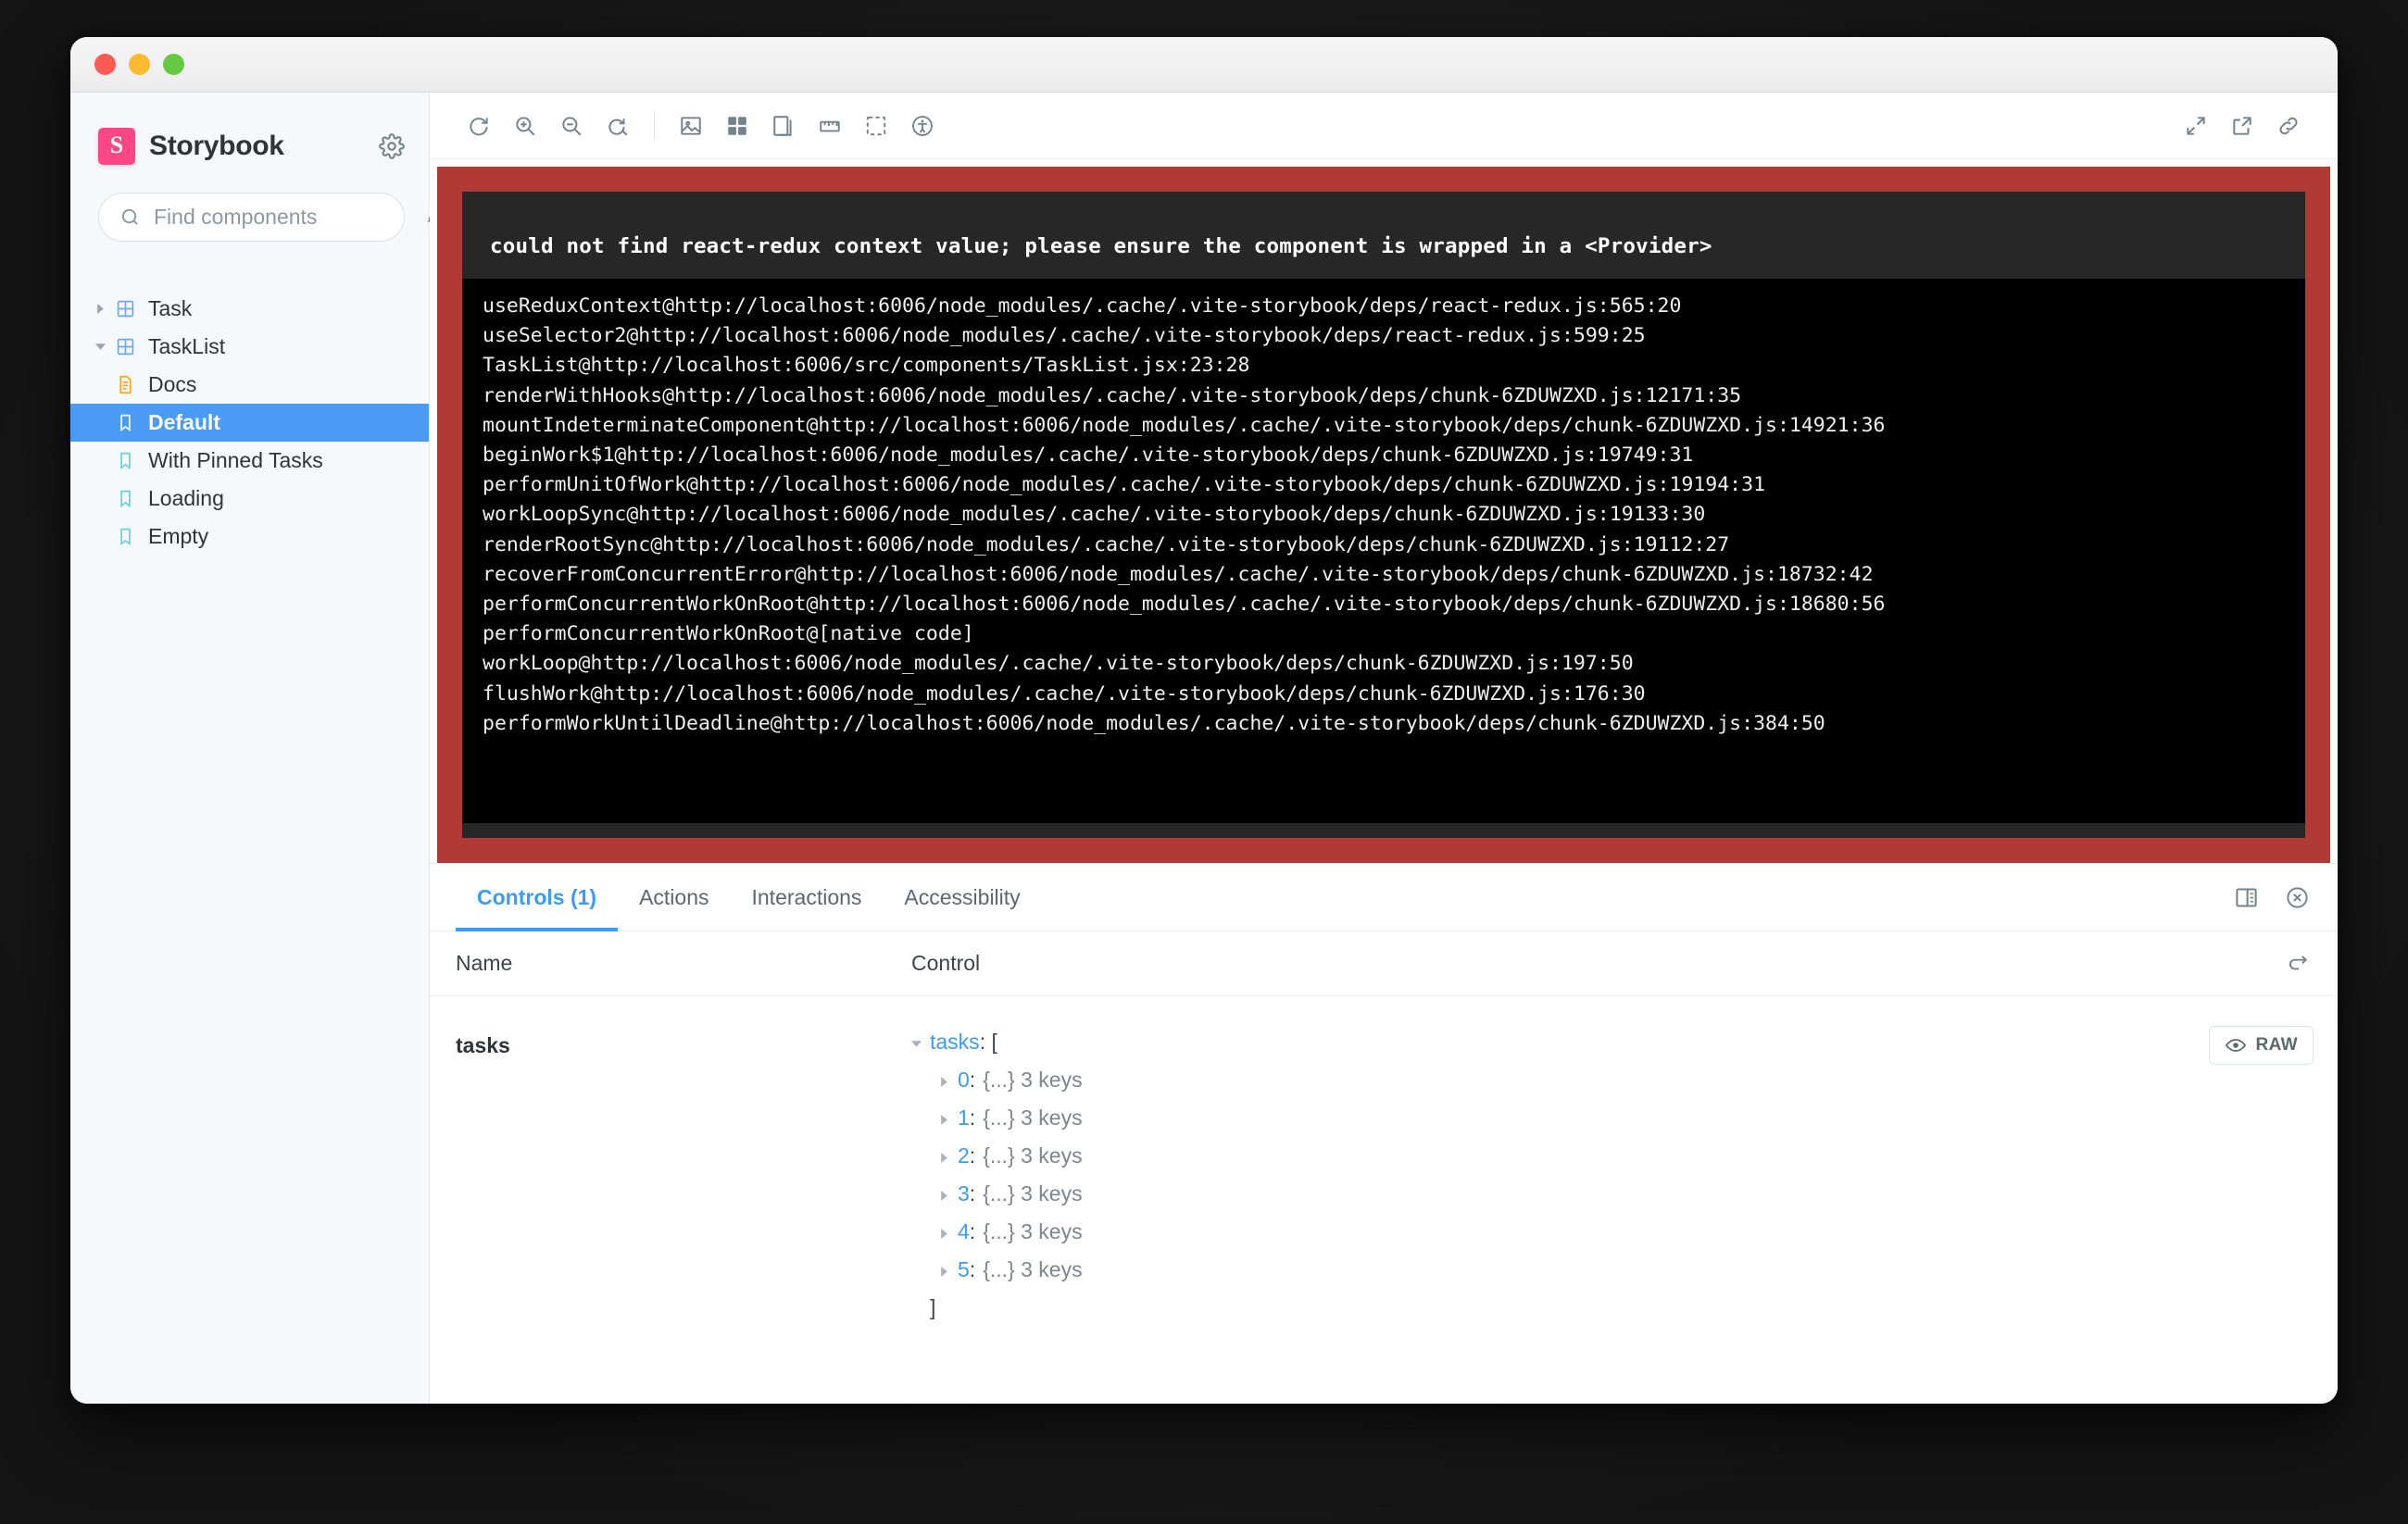 The width and height of the screenshot is (2408, 1524). I want to click on search-box: /, so click(265, 217).